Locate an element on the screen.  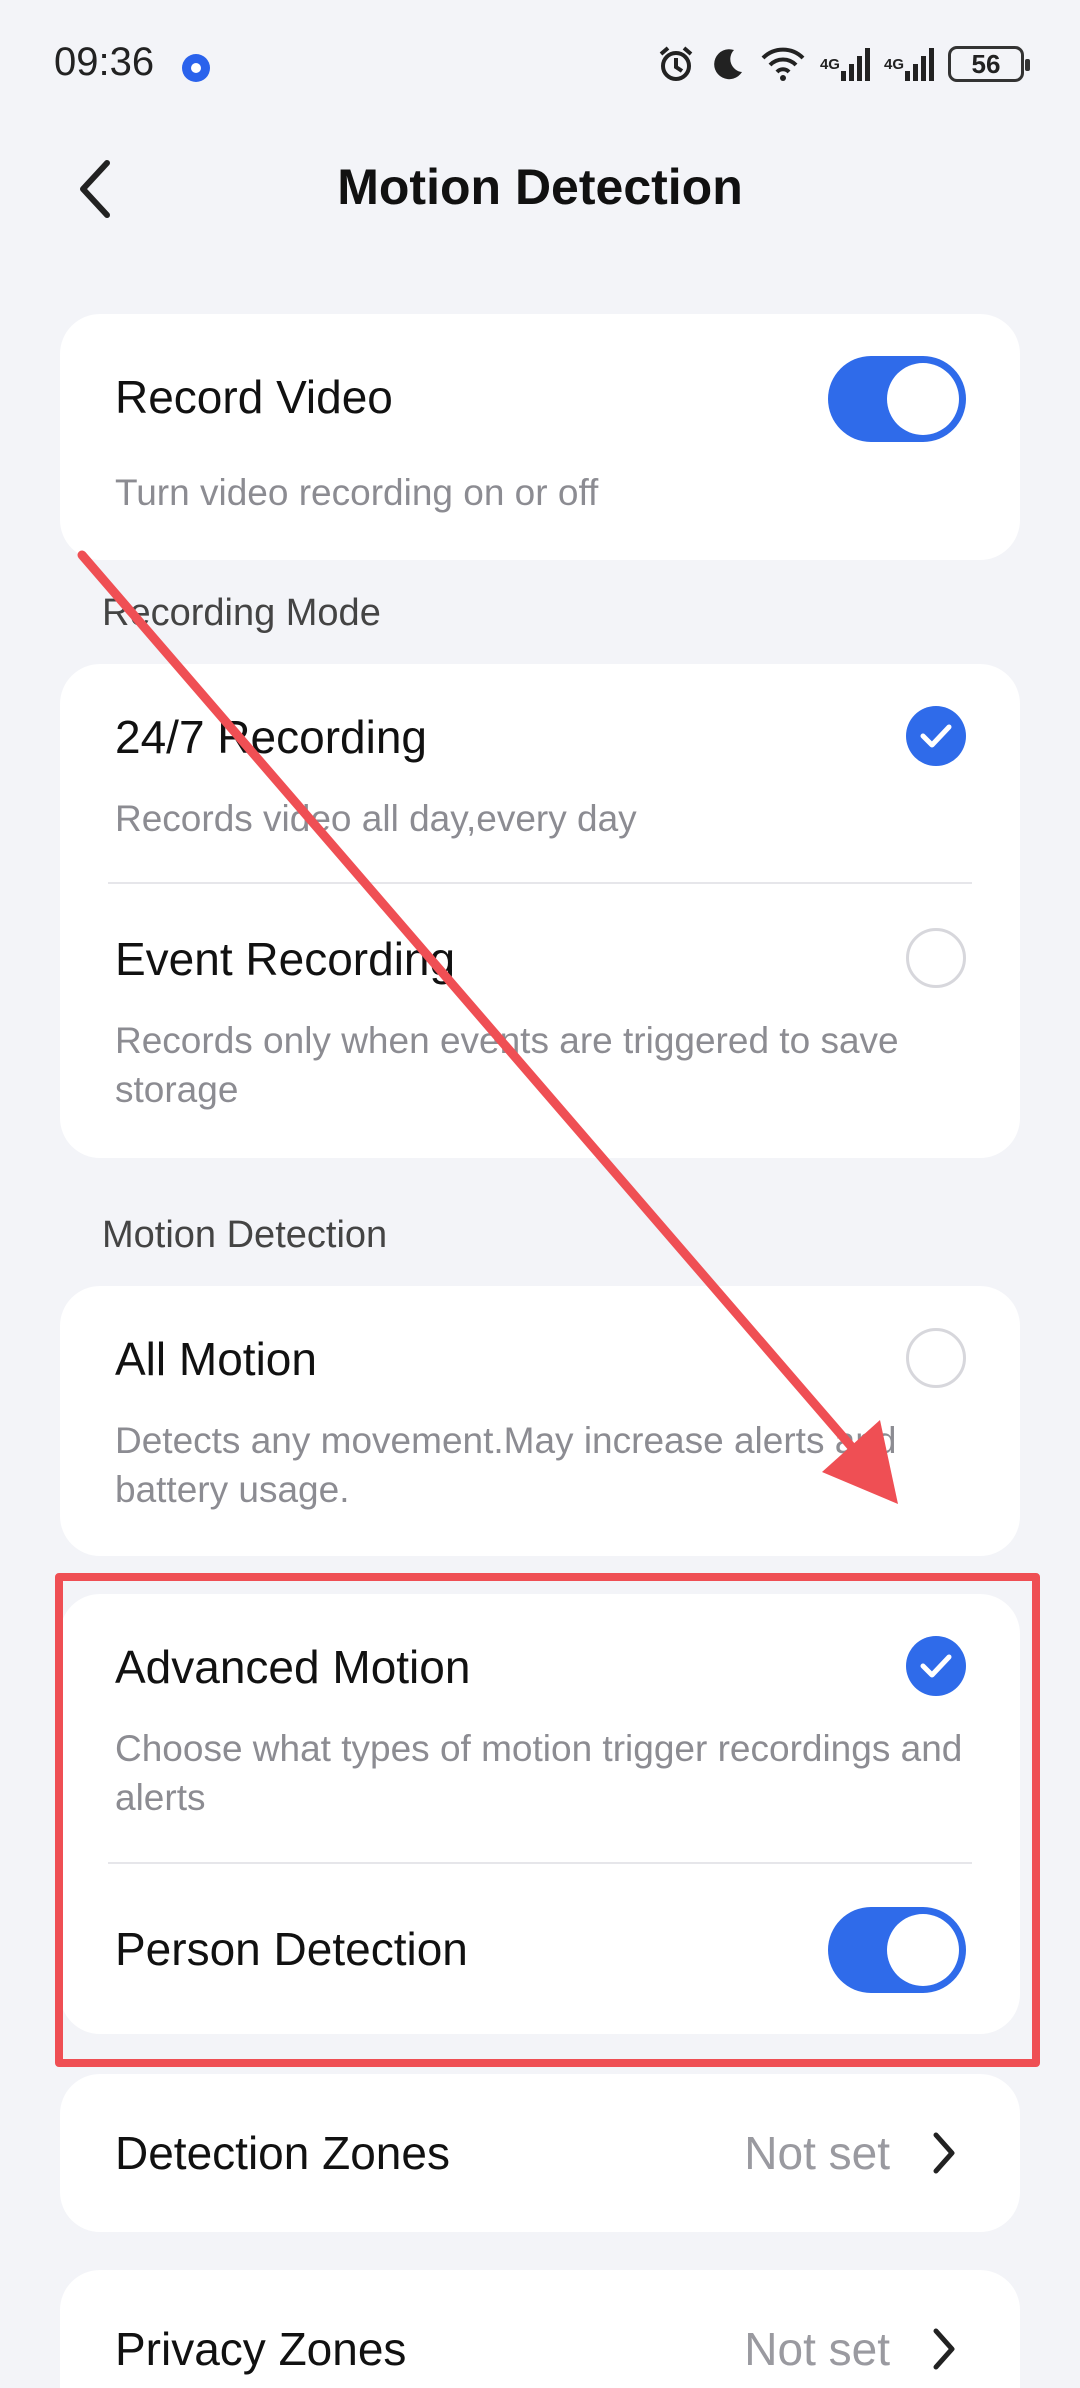
person-detection-toggle is located at coordinates (897, 1950).